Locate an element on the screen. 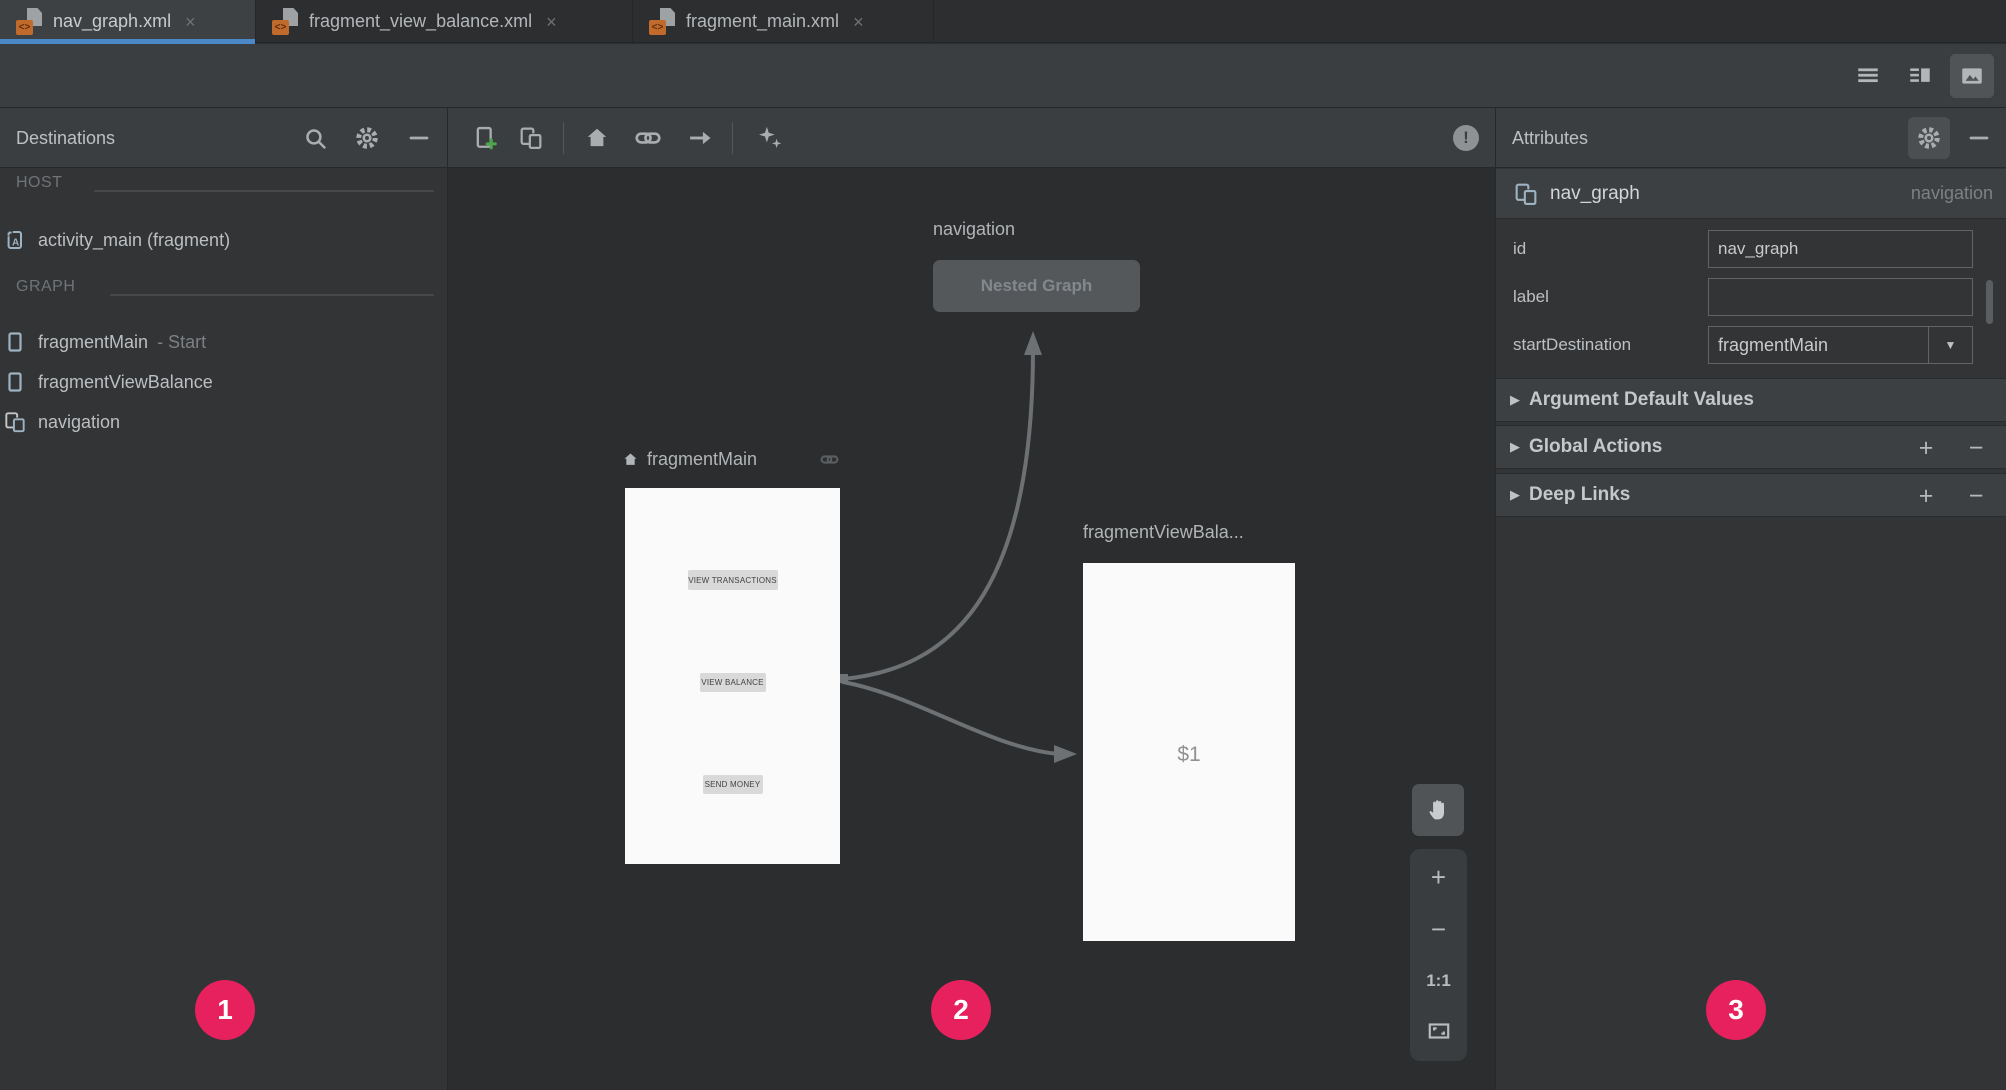 The width and height of the screenshot is (2006, 1090). zoom-to-fit-button is located at coordinates (1438, 1031).